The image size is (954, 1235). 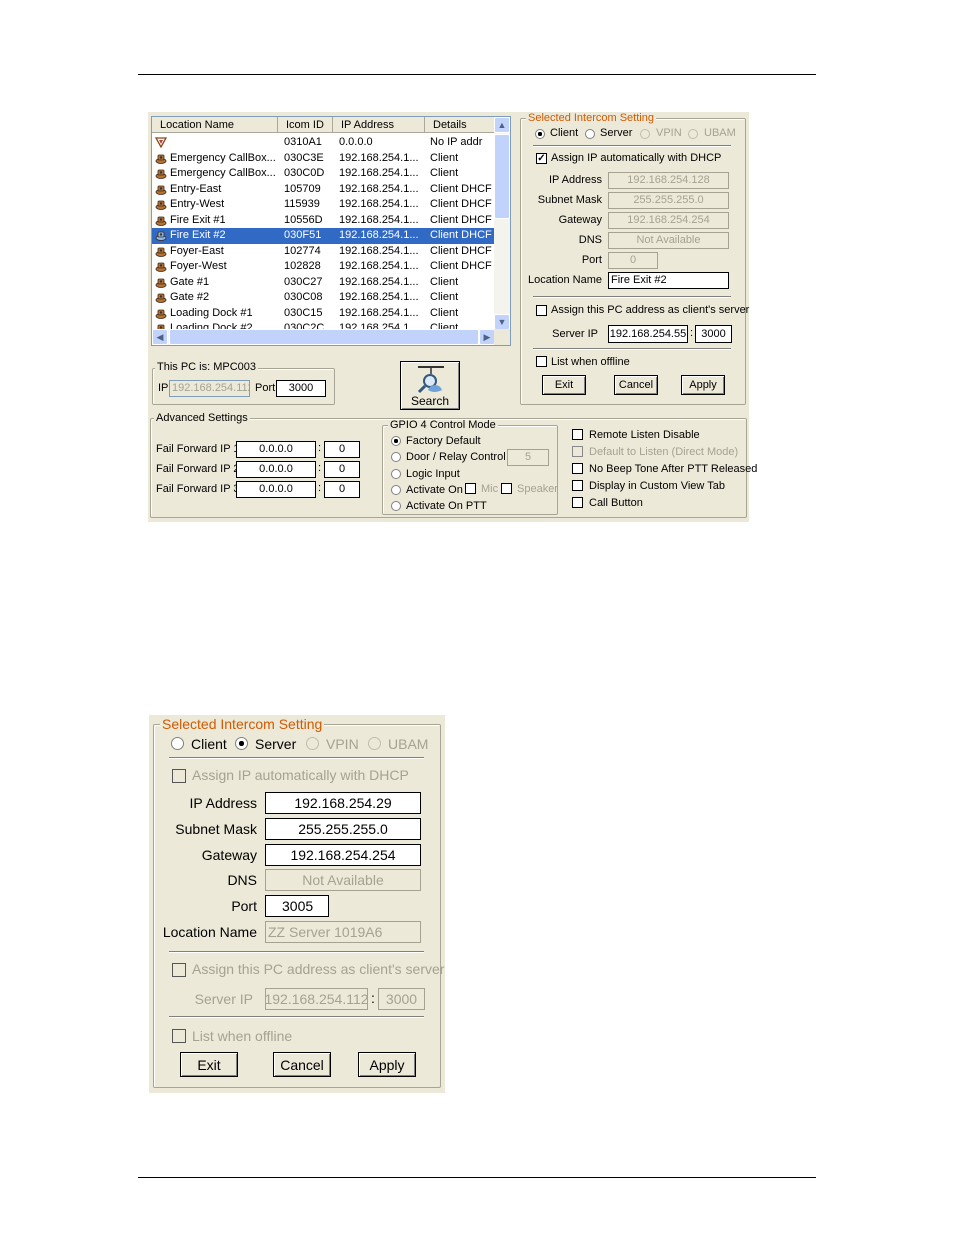 What do you see at coordinates (242, 1036) in the screenshot?
I see `list-offline-label-2: List when offline` at bounding box center [242, 1036].